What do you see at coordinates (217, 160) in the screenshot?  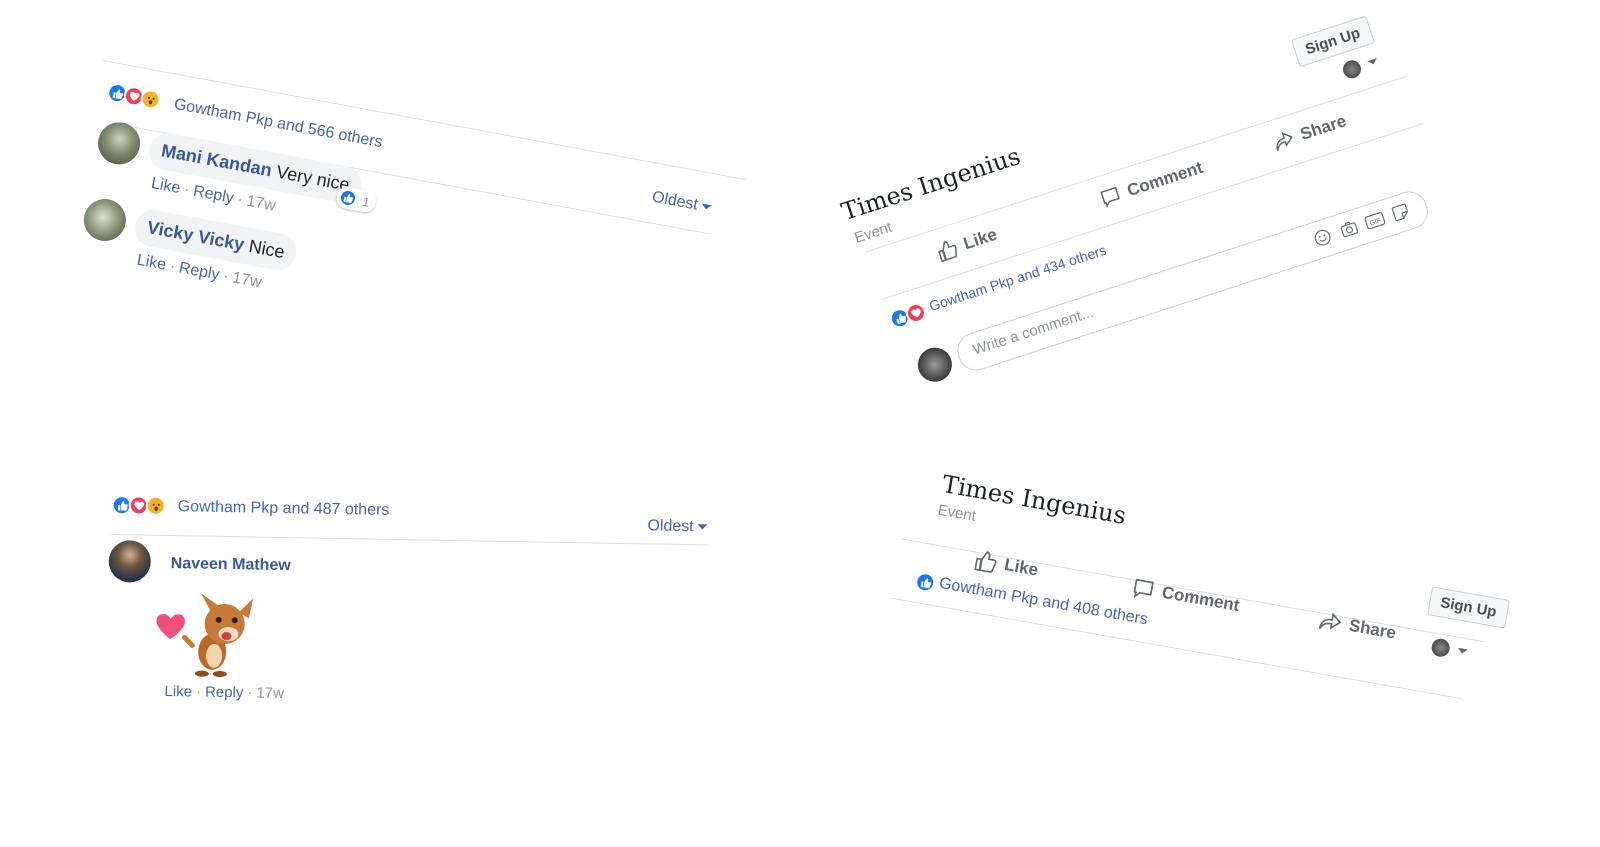 I see `comment-author: Mani Kandan` at bounding box center [217, 160].